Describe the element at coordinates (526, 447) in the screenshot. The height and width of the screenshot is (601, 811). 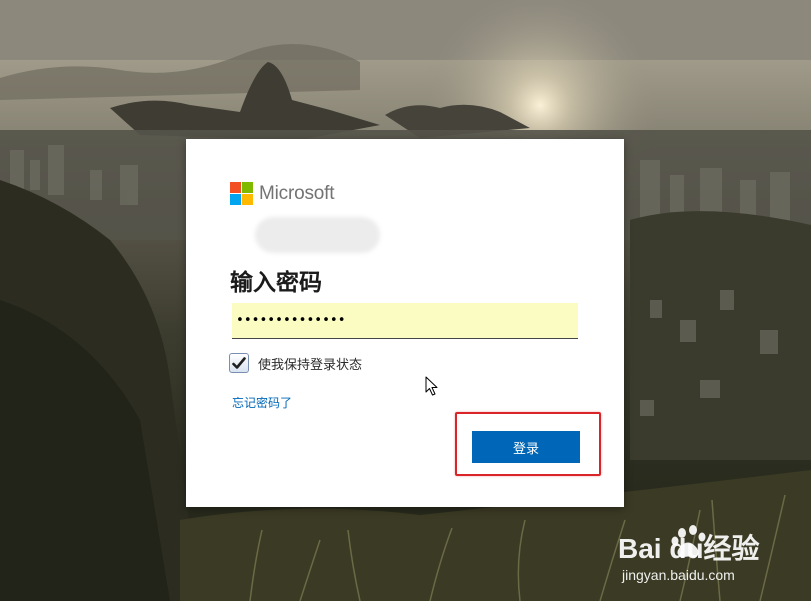
I see `signin-button: 登录` at that location.